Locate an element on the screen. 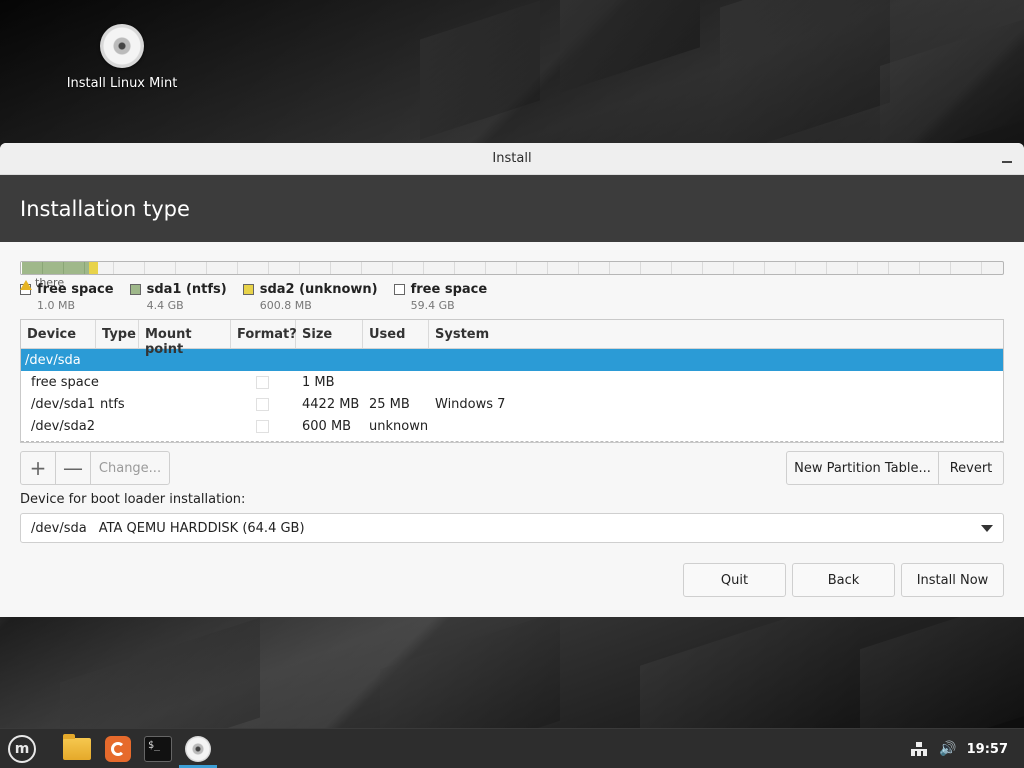  desktop-icon-install-linux-mint: Install Linux Mint is located at coordinates (122, 57).